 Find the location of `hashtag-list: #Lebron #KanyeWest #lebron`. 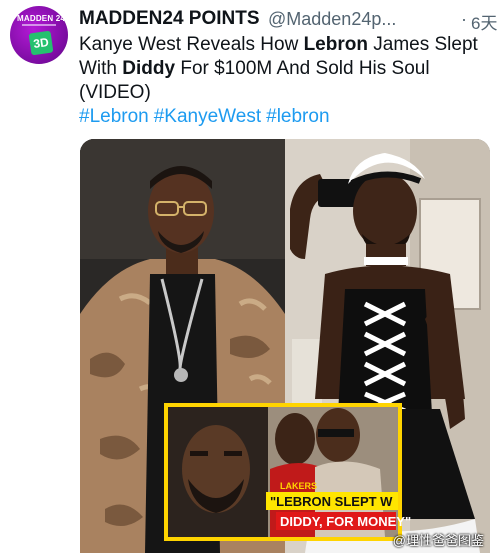

hashtag-list: #Lebron #KanyeWest #lebron is located at coordinates (284, 117).